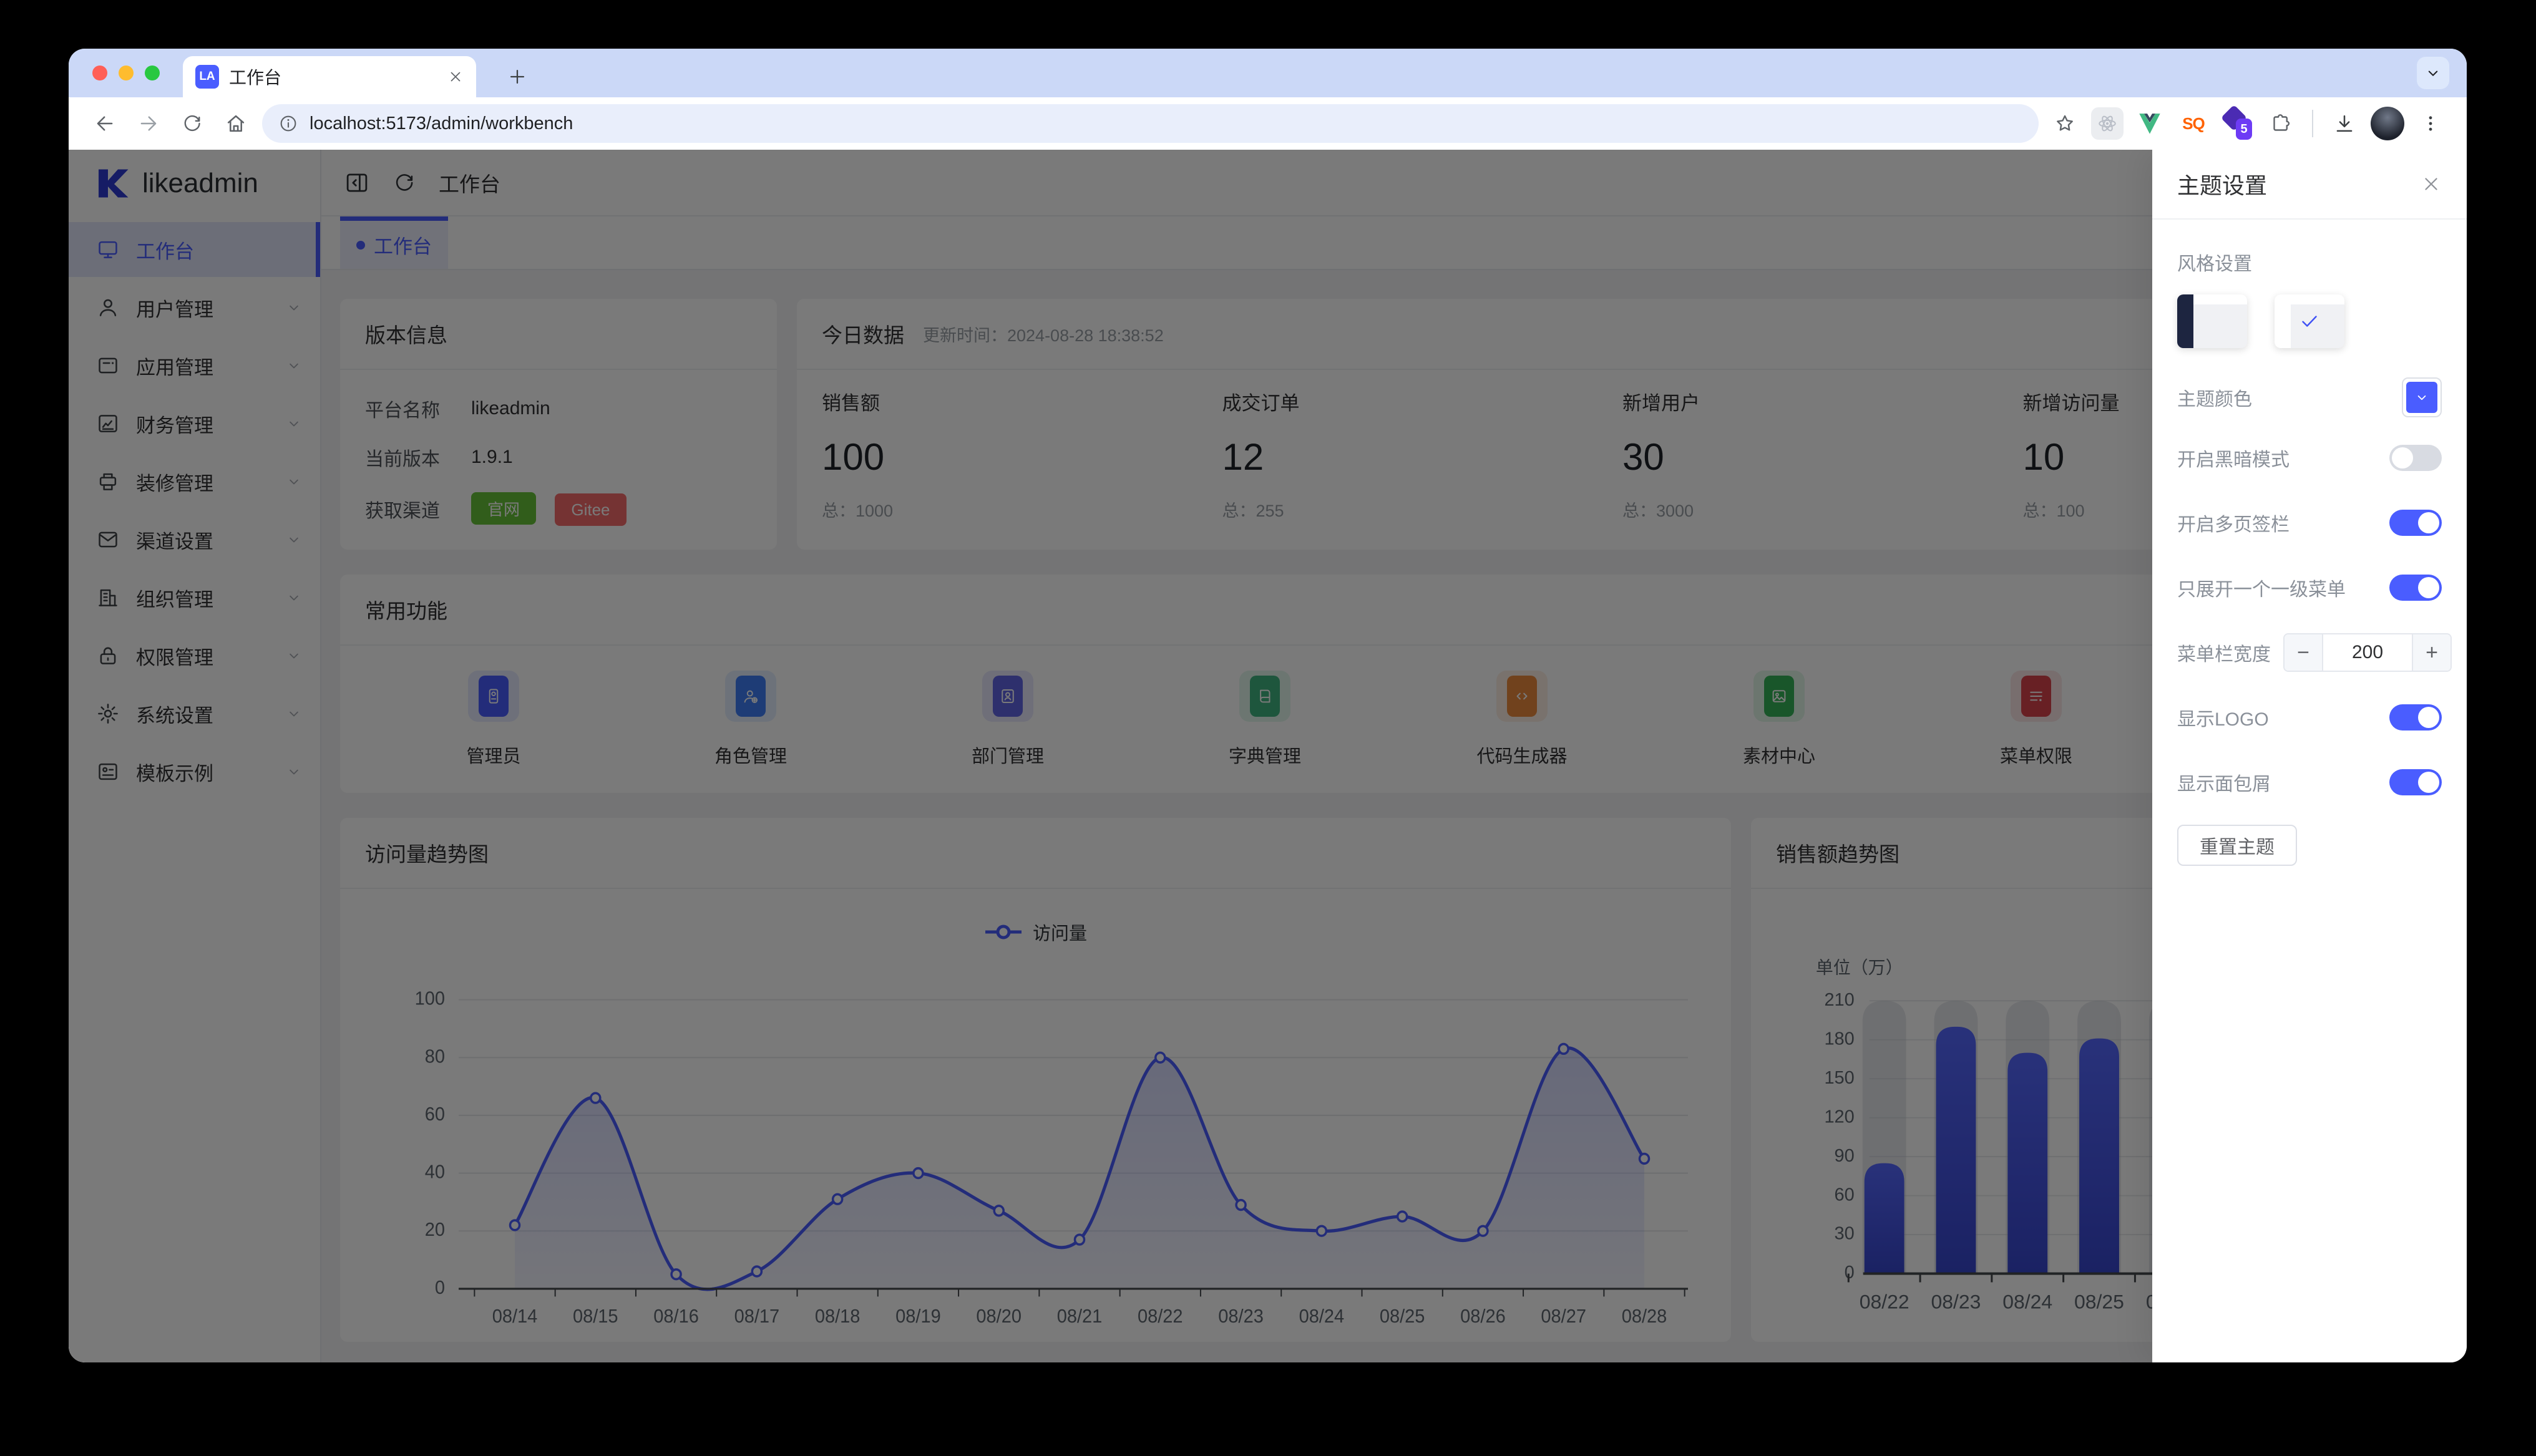  What do you see at coordinates (2309, 588) in the screenshot?
I see `single-menu-row: 只展开一个一级菜单` at bounding box center [2309, 588].